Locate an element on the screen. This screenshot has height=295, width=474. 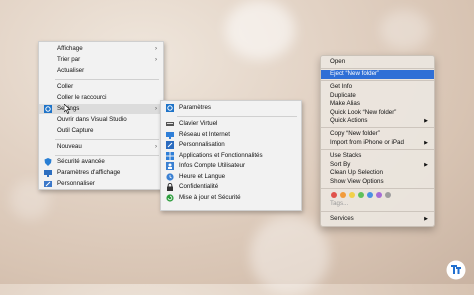
menu-item-clean-up: Clean Up Selection is located at coordinates (377, 173).